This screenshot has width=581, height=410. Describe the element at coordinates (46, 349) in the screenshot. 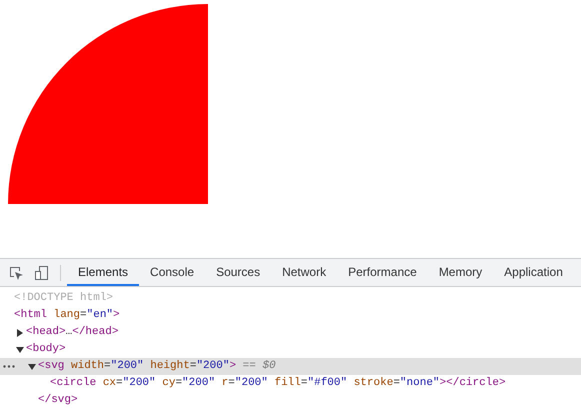

I see `code-line: <body>` at that location.